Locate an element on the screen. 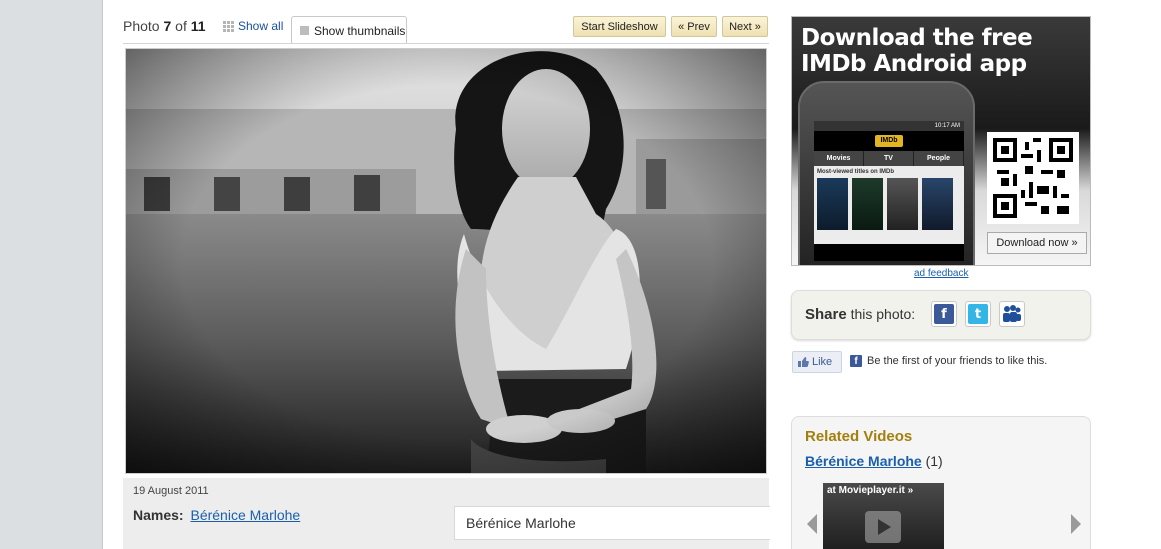  related-videos-title: Related Videos is located at coordinates (859, 436).